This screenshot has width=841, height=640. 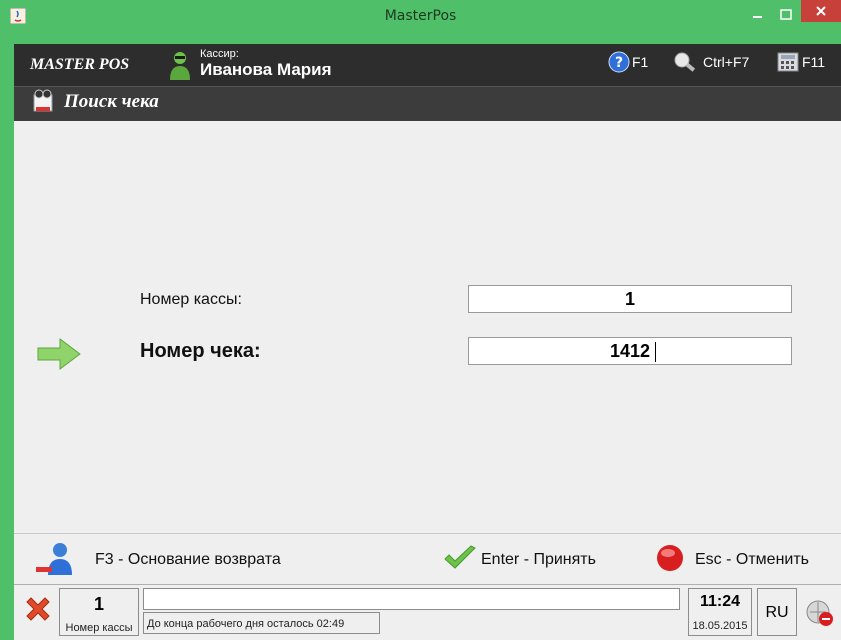 I want to click on check-number-label: Номер чека:, so click(x=200, y=351).